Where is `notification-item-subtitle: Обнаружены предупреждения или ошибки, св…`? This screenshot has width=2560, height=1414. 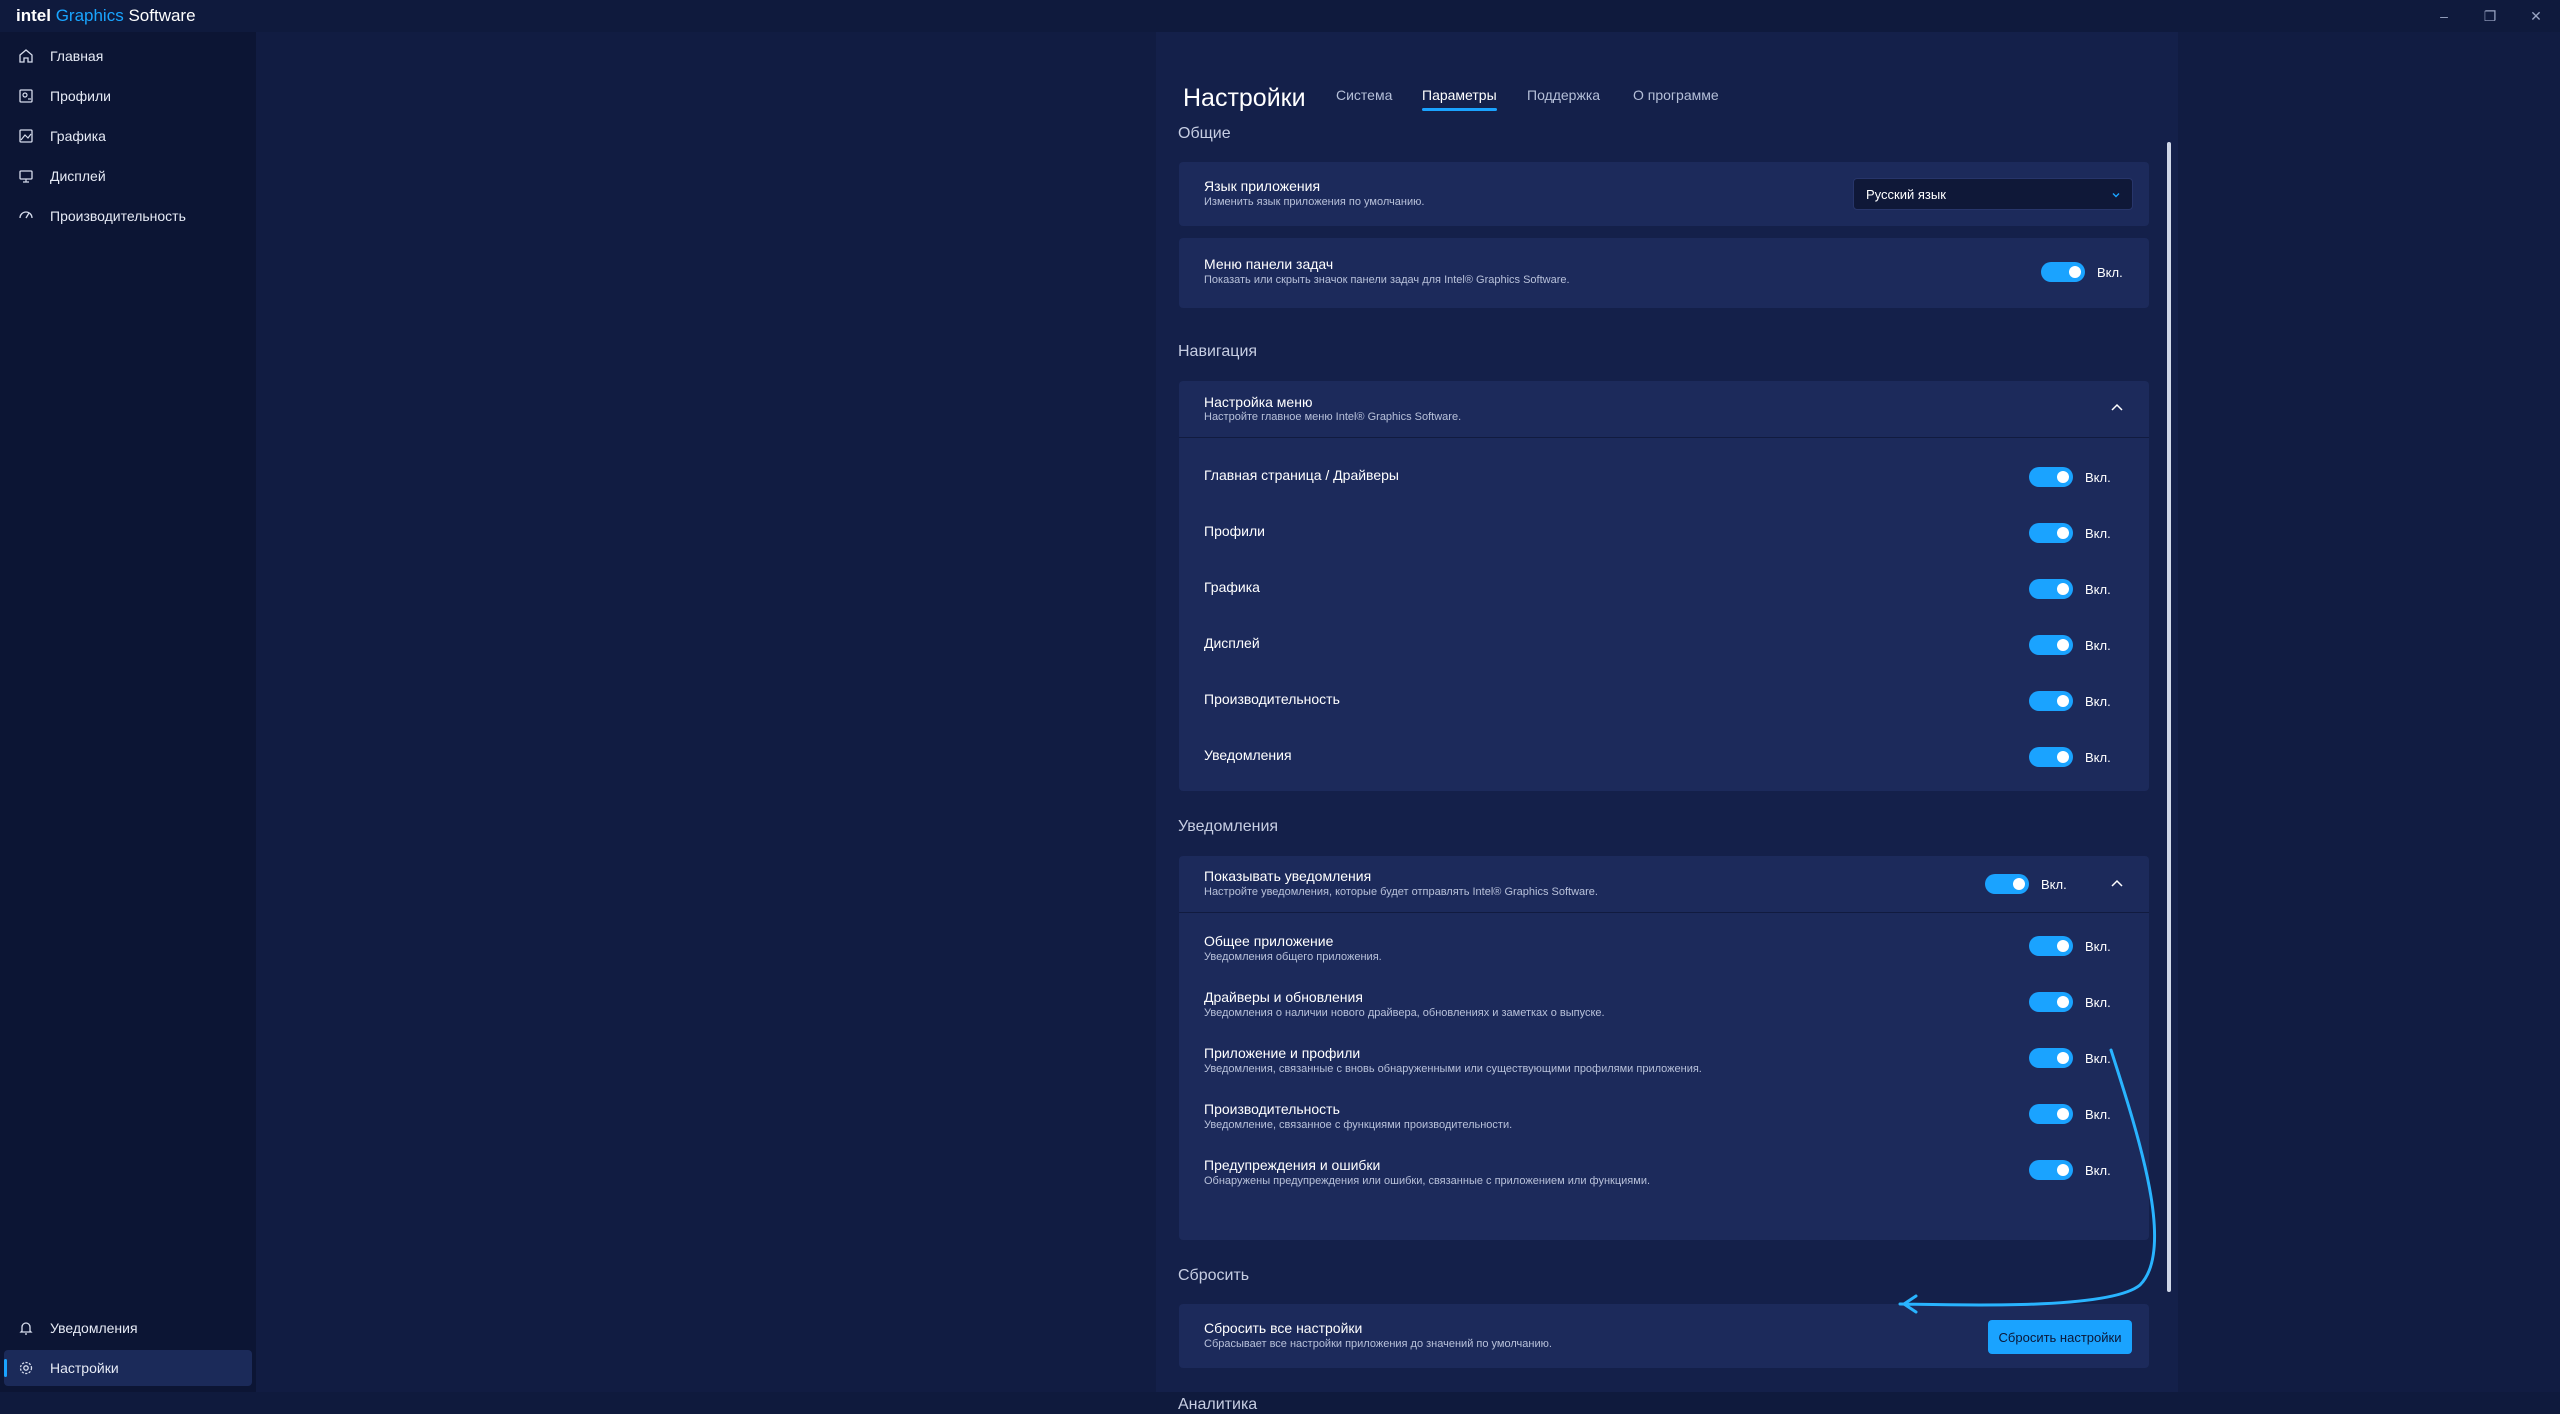
notification-item-subtitle: Обнаружены предупреждения или ошибки, св… is located at coordinates (1427, 1181).